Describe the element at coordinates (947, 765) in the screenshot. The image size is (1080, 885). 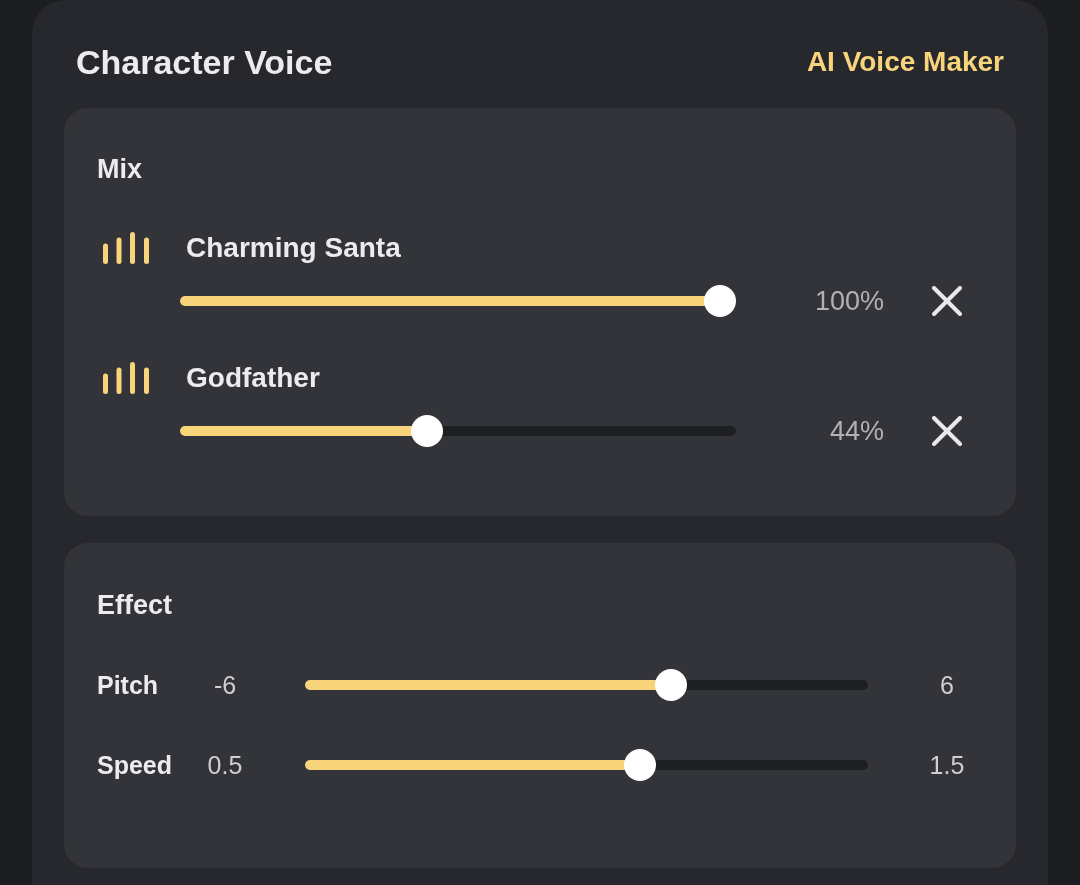
I see `max-value: 1.5` at that location.